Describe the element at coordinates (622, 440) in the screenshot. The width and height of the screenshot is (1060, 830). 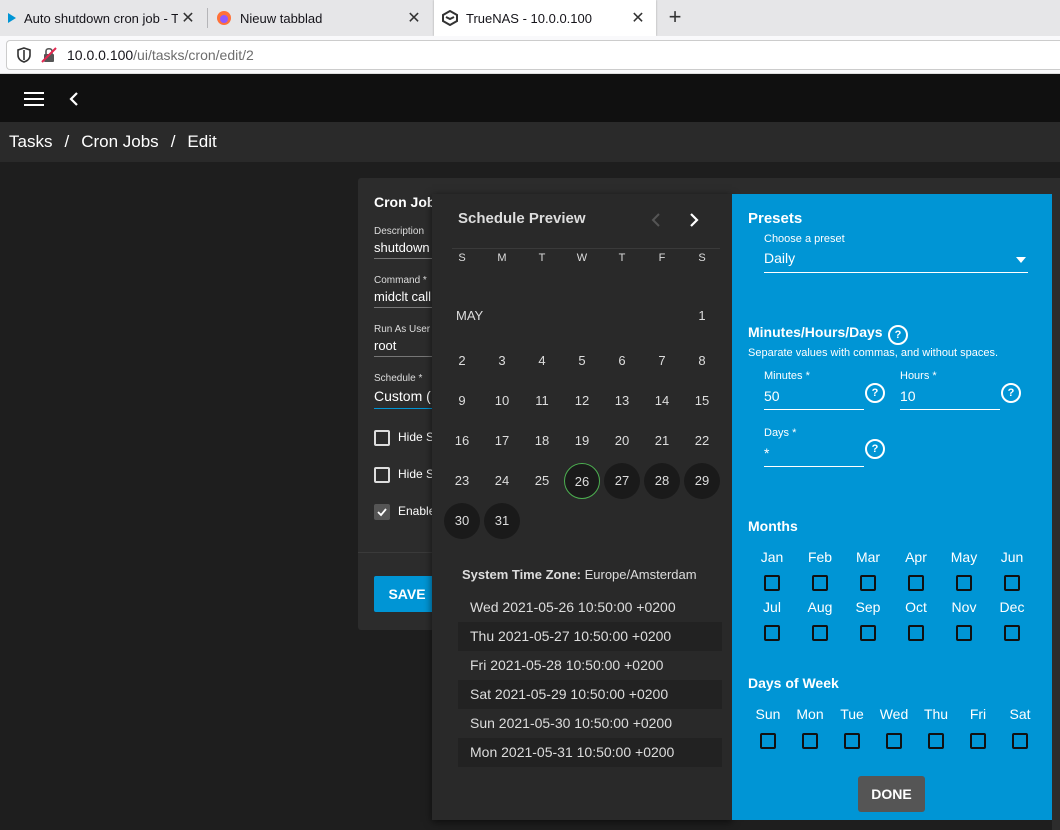
I see `calendar-day: 20` at that location.